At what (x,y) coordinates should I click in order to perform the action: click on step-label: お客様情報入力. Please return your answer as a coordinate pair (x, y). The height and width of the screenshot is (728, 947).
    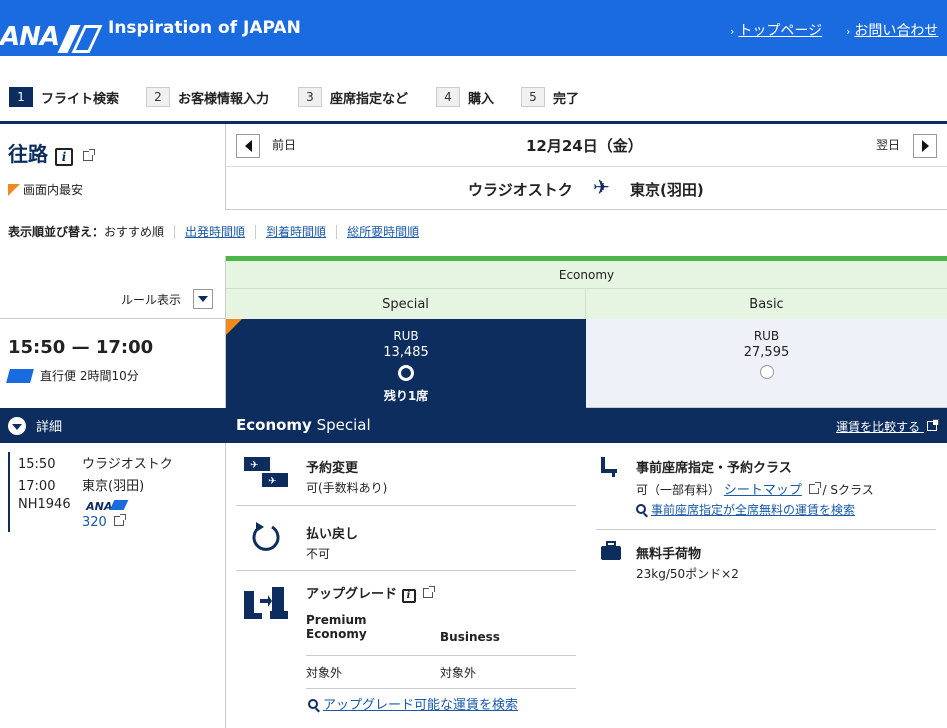
    Looking at the image, I should click on (224, 99).